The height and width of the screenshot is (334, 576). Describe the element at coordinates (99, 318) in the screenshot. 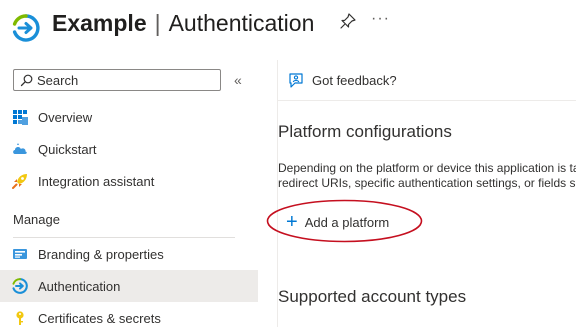

I see `sidebar-item-label: Certificates & secrets` at that location.